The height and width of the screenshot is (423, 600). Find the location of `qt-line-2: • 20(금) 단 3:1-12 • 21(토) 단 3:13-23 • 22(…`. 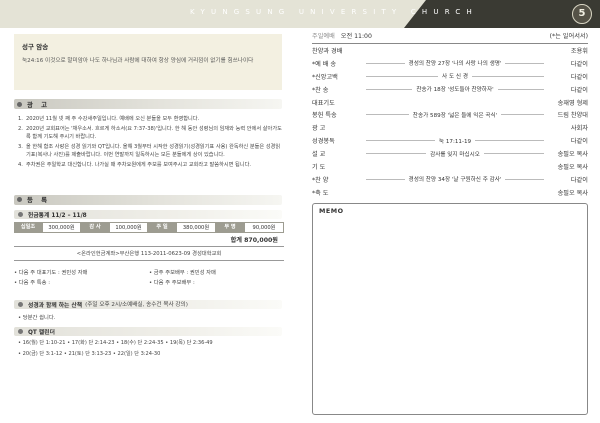

qt-line-2: • 20(금) 단 3:1-12 • 21(토) 단 3:13-23 • 22(… is located at coordinates (89, 353).